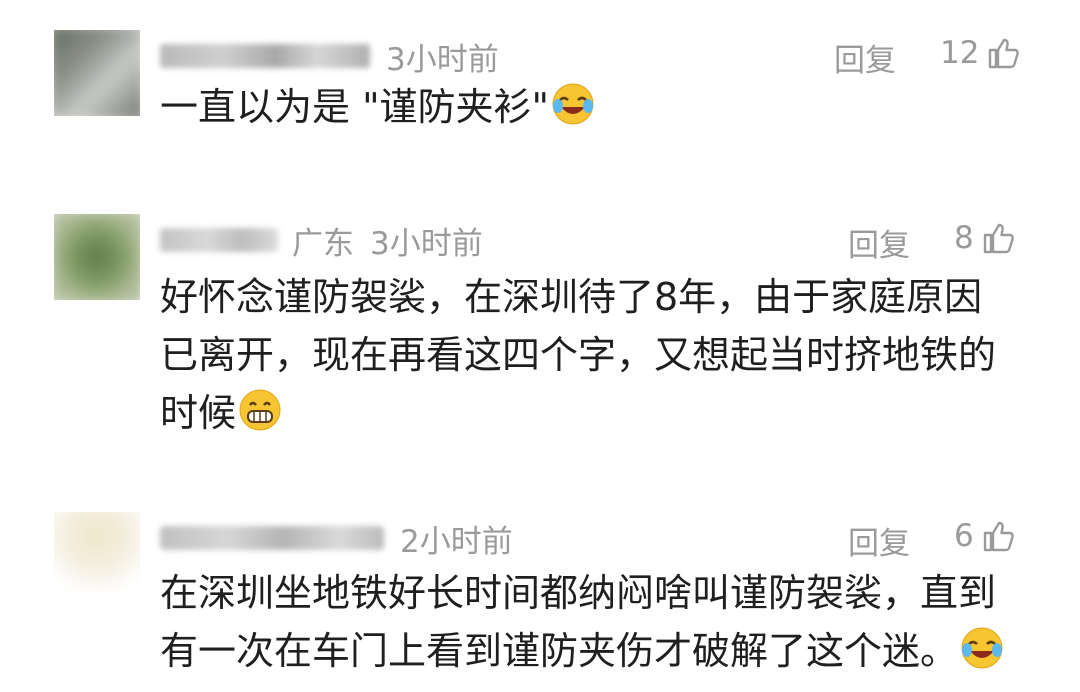 The width and height of the screenshot is (1080, 692). I want to click on like-count: 6, so click(964, 536).